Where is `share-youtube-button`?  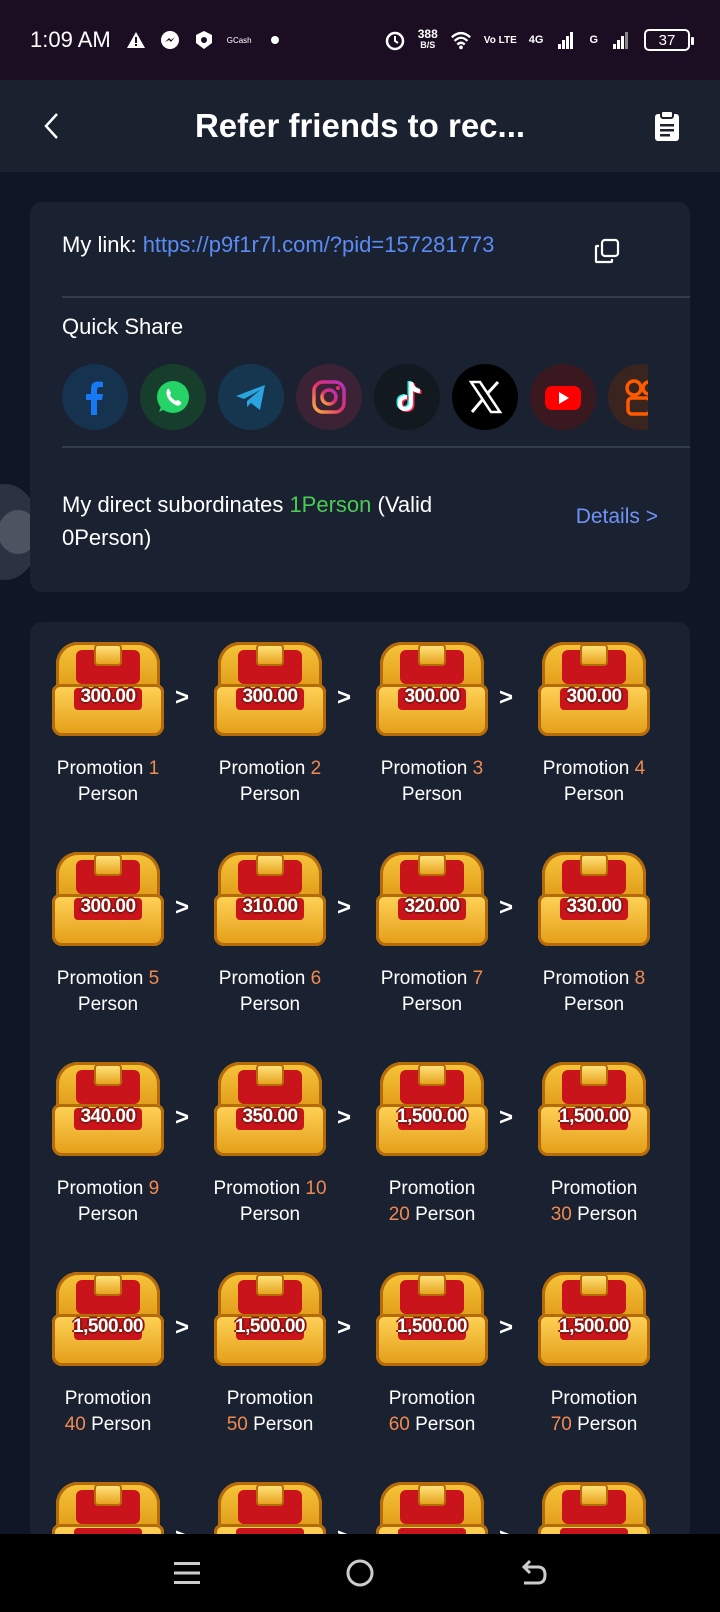 share-youtube-button is located at coordinates (563, 397).